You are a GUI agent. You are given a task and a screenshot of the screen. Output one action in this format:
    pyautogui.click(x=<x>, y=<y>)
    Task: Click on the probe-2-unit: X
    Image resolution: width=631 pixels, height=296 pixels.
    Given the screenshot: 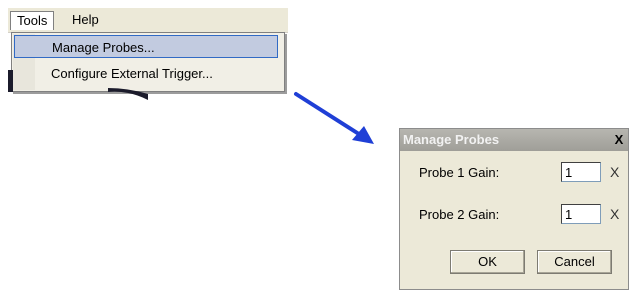 What is the action you would take?
    pyautogui.click(x=615, y=214)
    